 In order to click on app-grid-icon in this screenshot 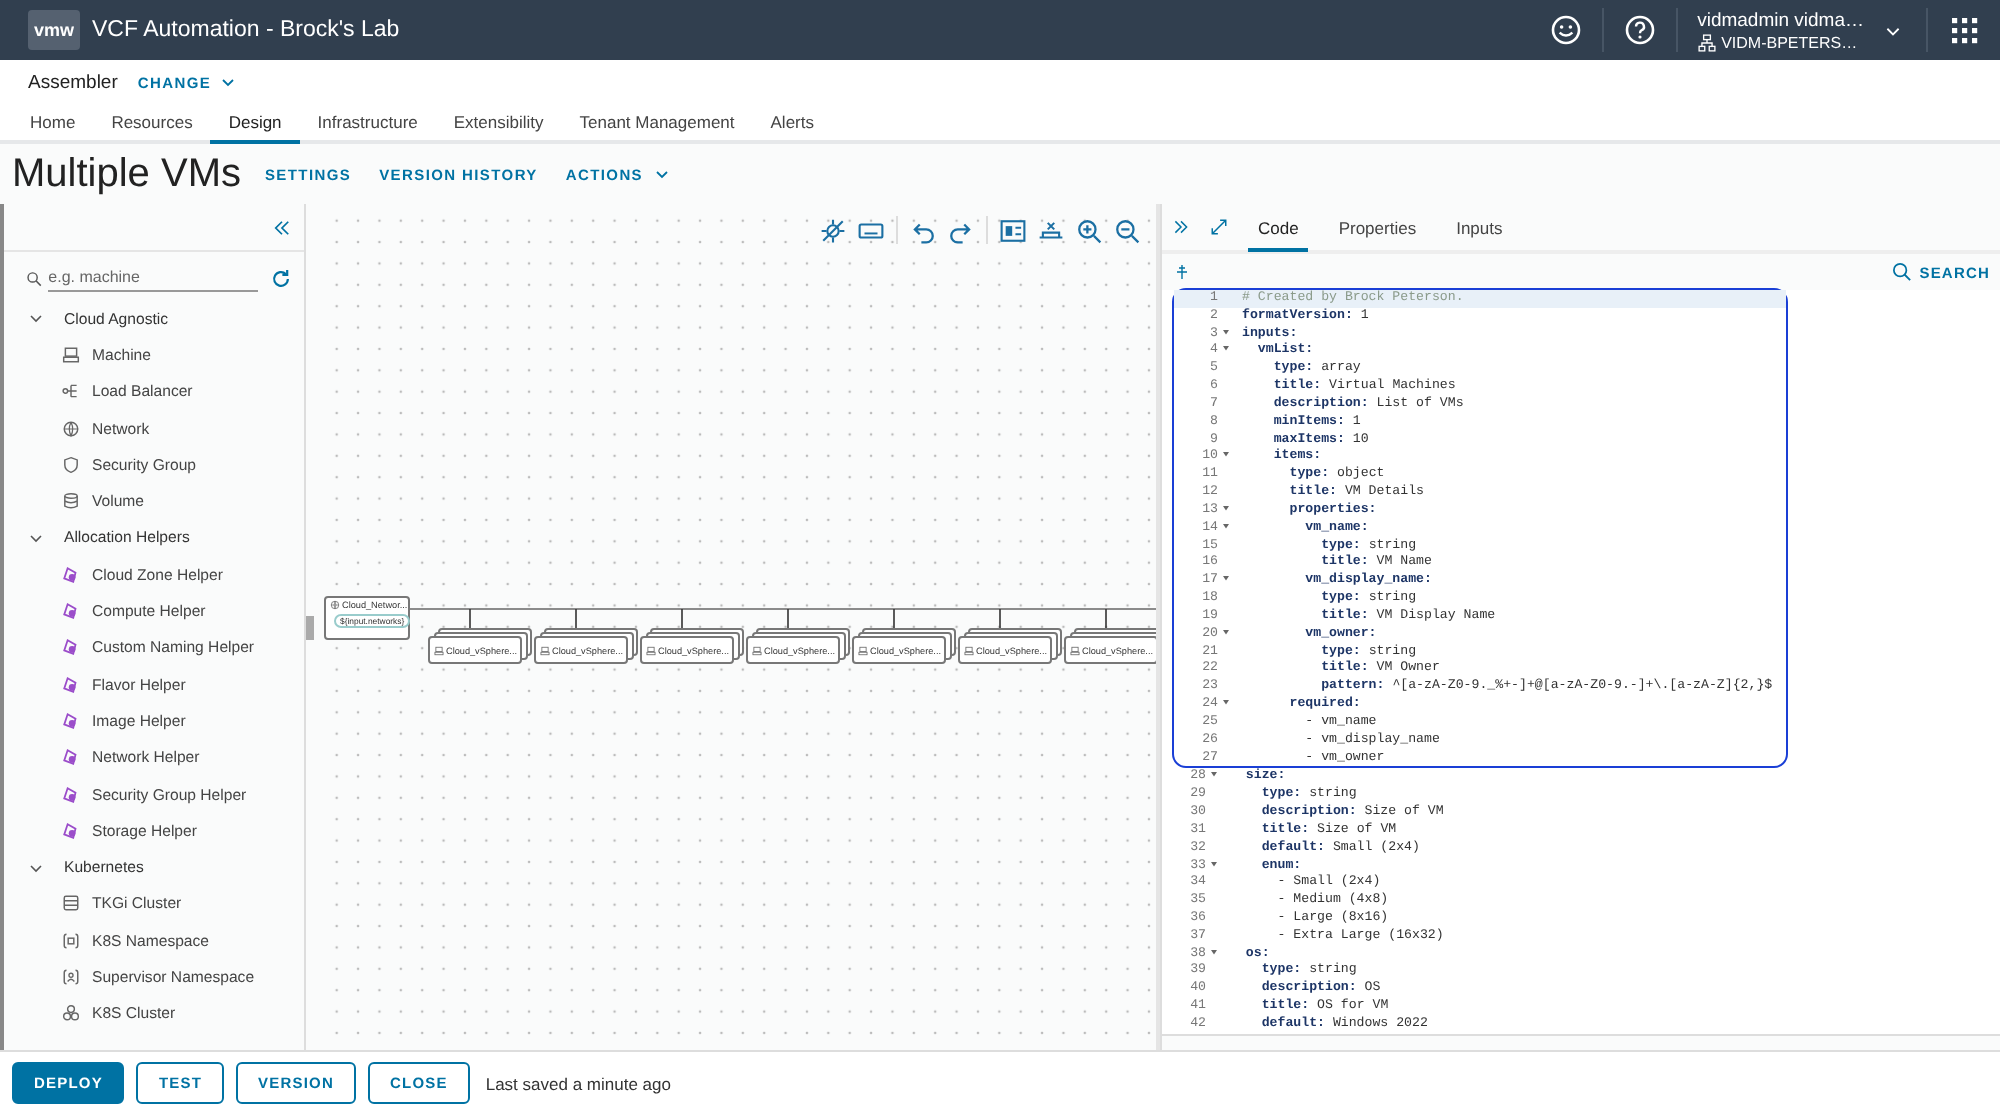, I will do `click(1964, 30)`.